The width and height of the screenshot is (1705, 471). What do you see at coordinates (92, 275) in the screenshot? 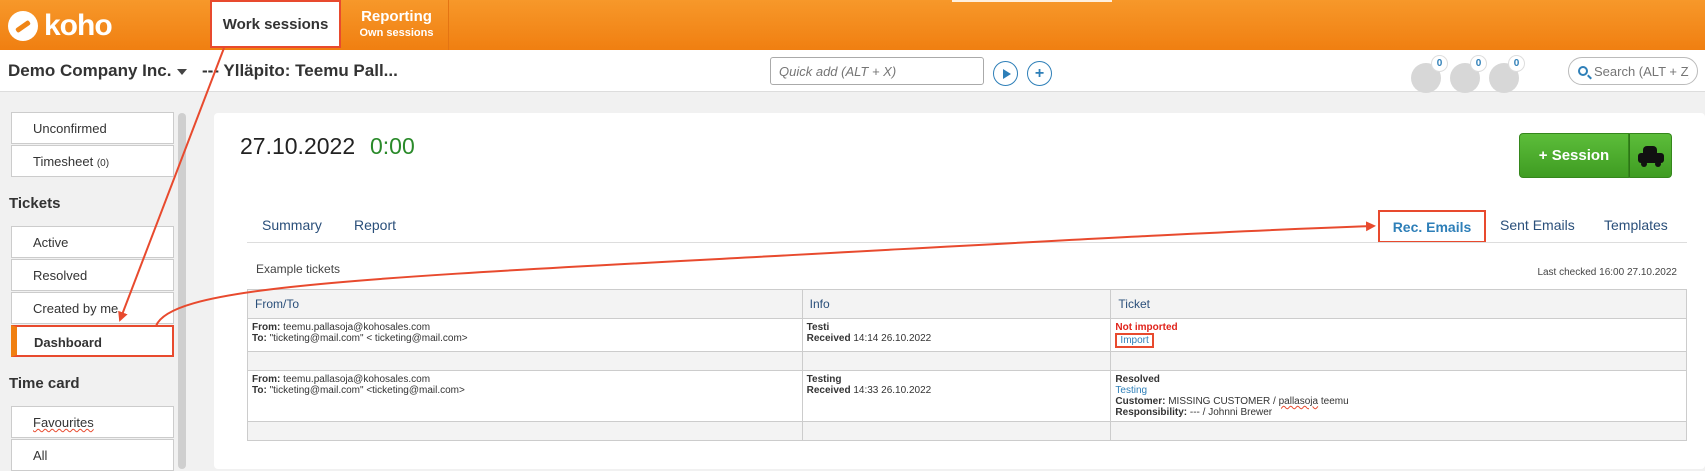
I see `sidebar-item-resolved: Resolved` at bounding box center [92, 275].